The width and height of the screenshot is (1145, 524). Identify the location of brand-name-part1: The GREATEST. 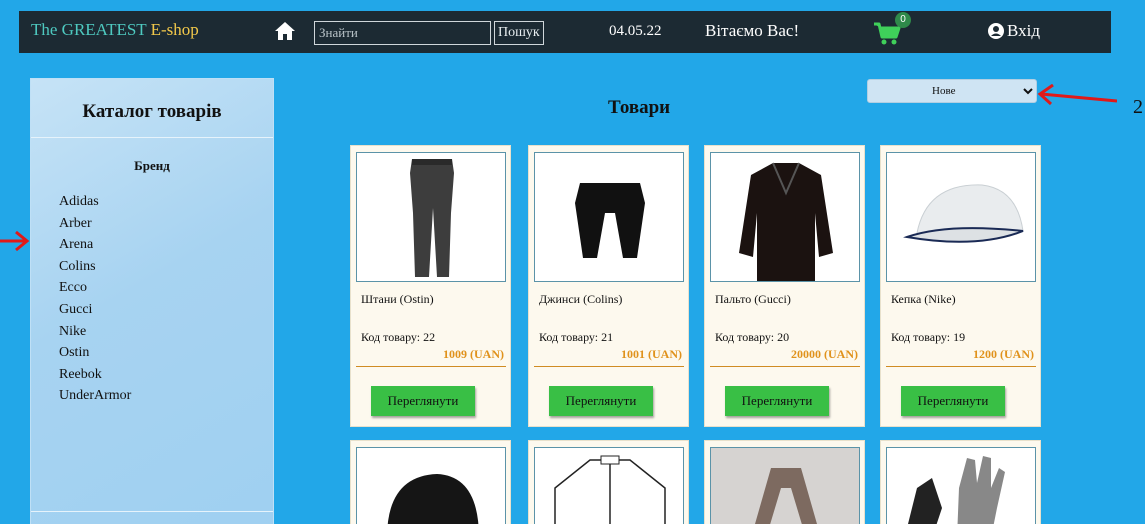
(89, 29).